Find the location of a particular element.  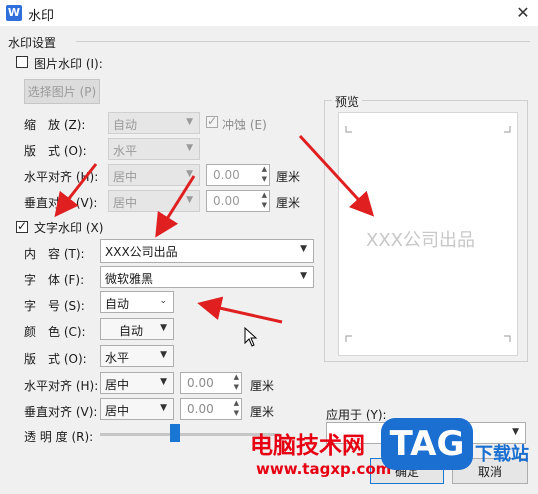

overlay-side-text: 下载站 is located at coordinates (502, 454).